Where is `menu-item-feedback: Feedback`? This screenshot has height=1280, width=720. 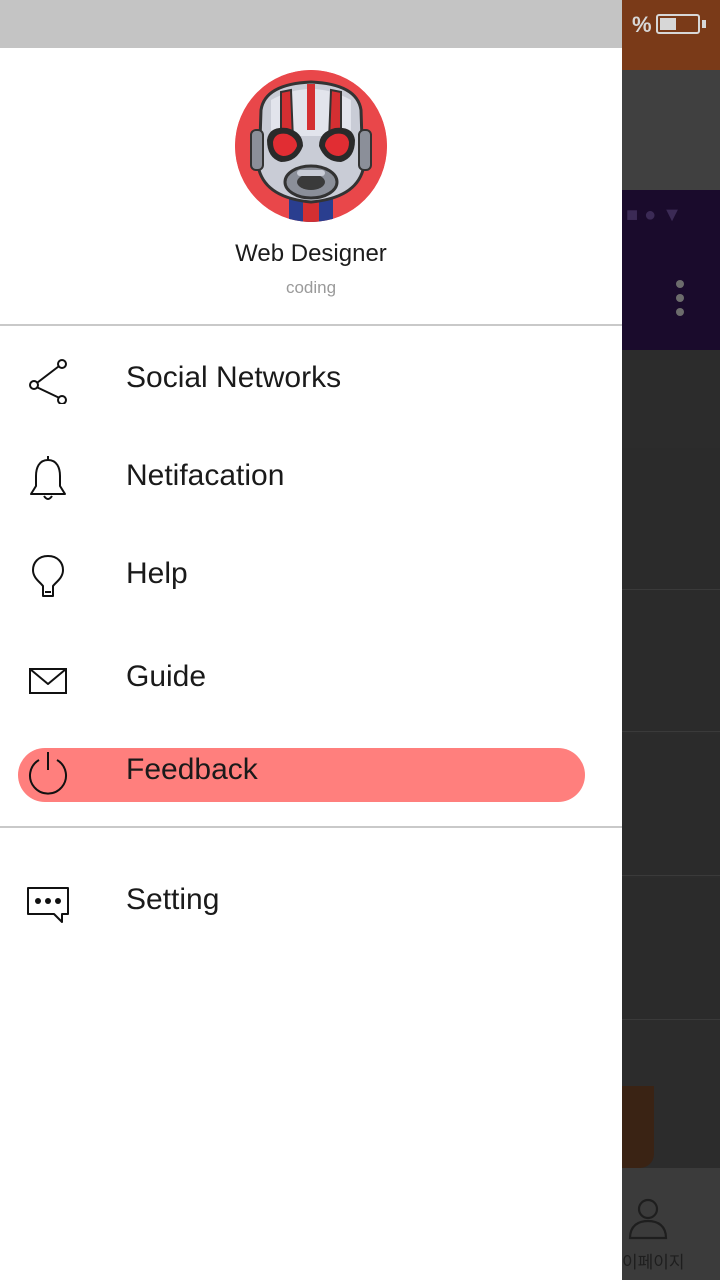 menu-item-feedback: Feedback is located at coordinates (311, 774).